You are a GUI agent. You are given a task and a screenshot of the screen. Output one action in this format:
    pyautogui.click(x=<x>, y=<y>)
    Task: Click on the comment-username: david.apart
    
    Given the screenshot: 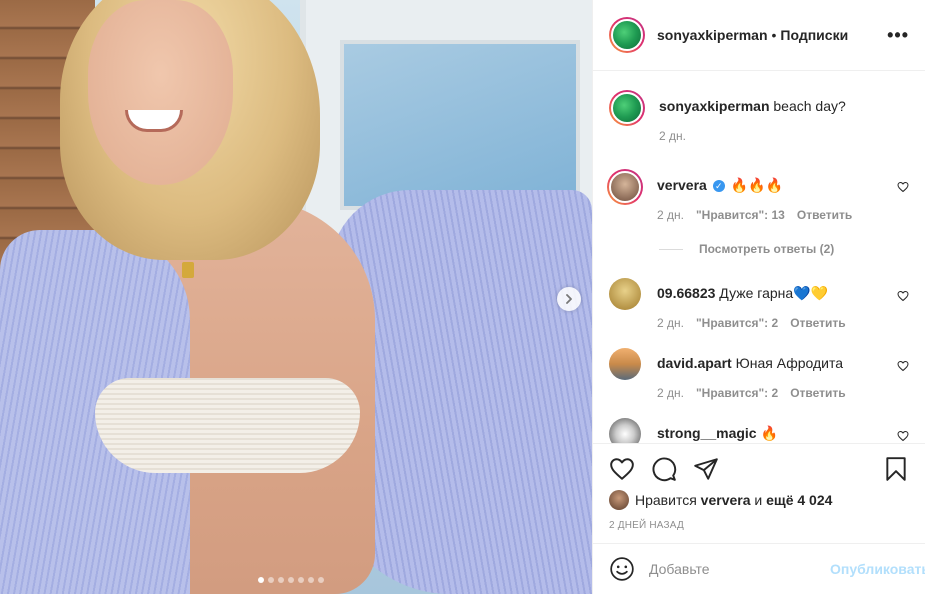 What is the action you would take?
    pyautogui.click(x=694, y=363)
    